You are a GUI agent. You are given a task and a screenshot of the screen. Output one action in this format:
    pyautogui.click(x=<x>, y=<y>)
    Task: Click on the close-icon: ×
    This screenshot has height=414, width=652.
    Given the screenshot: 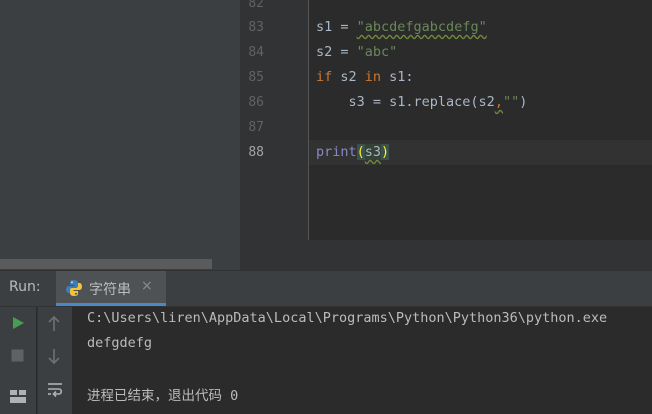 What is the action you would take?
    pyautogui.click(x=147, y=286)
    